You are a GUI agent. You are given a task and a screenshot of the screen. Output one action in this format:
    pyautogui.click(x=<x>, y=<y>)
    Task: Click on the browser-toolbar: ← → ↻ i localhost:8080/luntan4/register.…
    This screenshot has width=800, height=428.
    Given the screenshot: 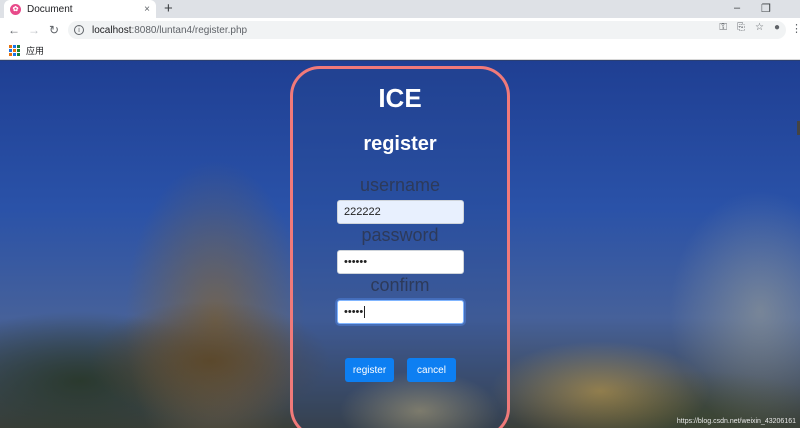 What is the action you would take?
    pyautogui.click(x=400, y=30)
    